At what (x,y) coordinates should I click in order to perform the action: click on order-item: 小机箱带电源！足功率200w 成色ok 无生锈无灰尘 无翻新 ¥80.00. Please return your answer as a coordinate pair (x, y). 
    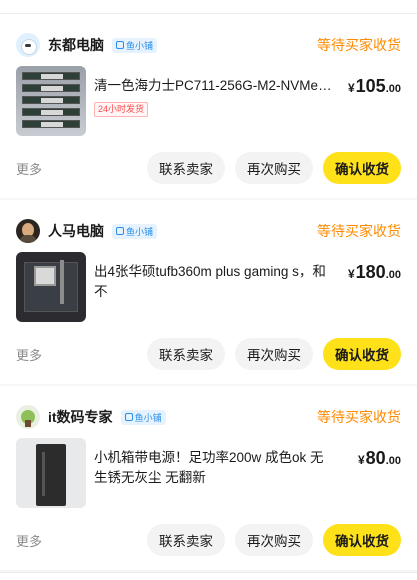
    Looking at the image, I should click on (208, 473).